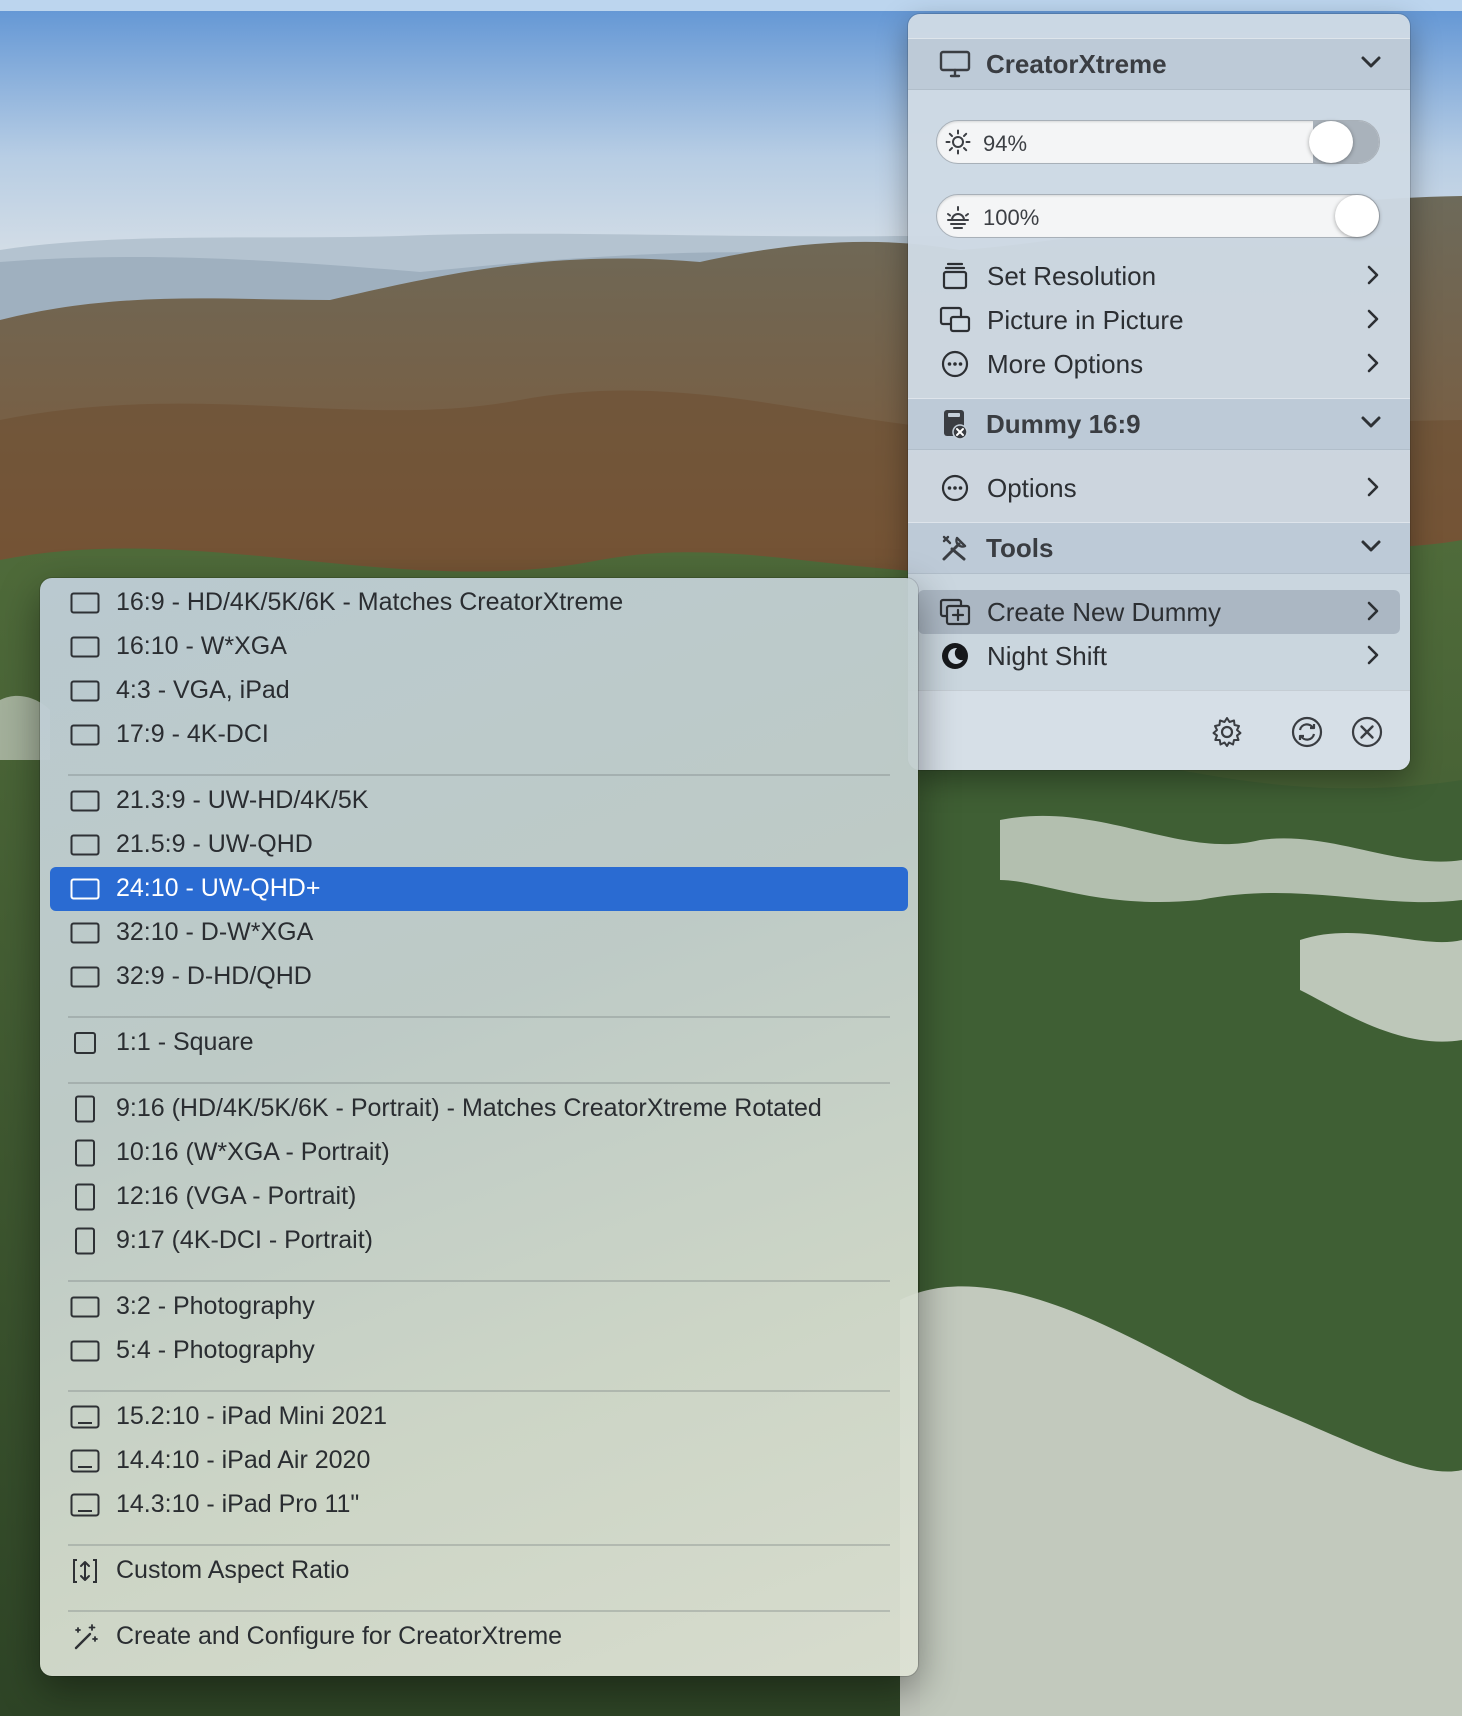  What do you see at coordinates (201, 646) in the screenshot?
I see `aspect-ratio-label: 16:10 - W*XGA` at bounding box center [201, 646].